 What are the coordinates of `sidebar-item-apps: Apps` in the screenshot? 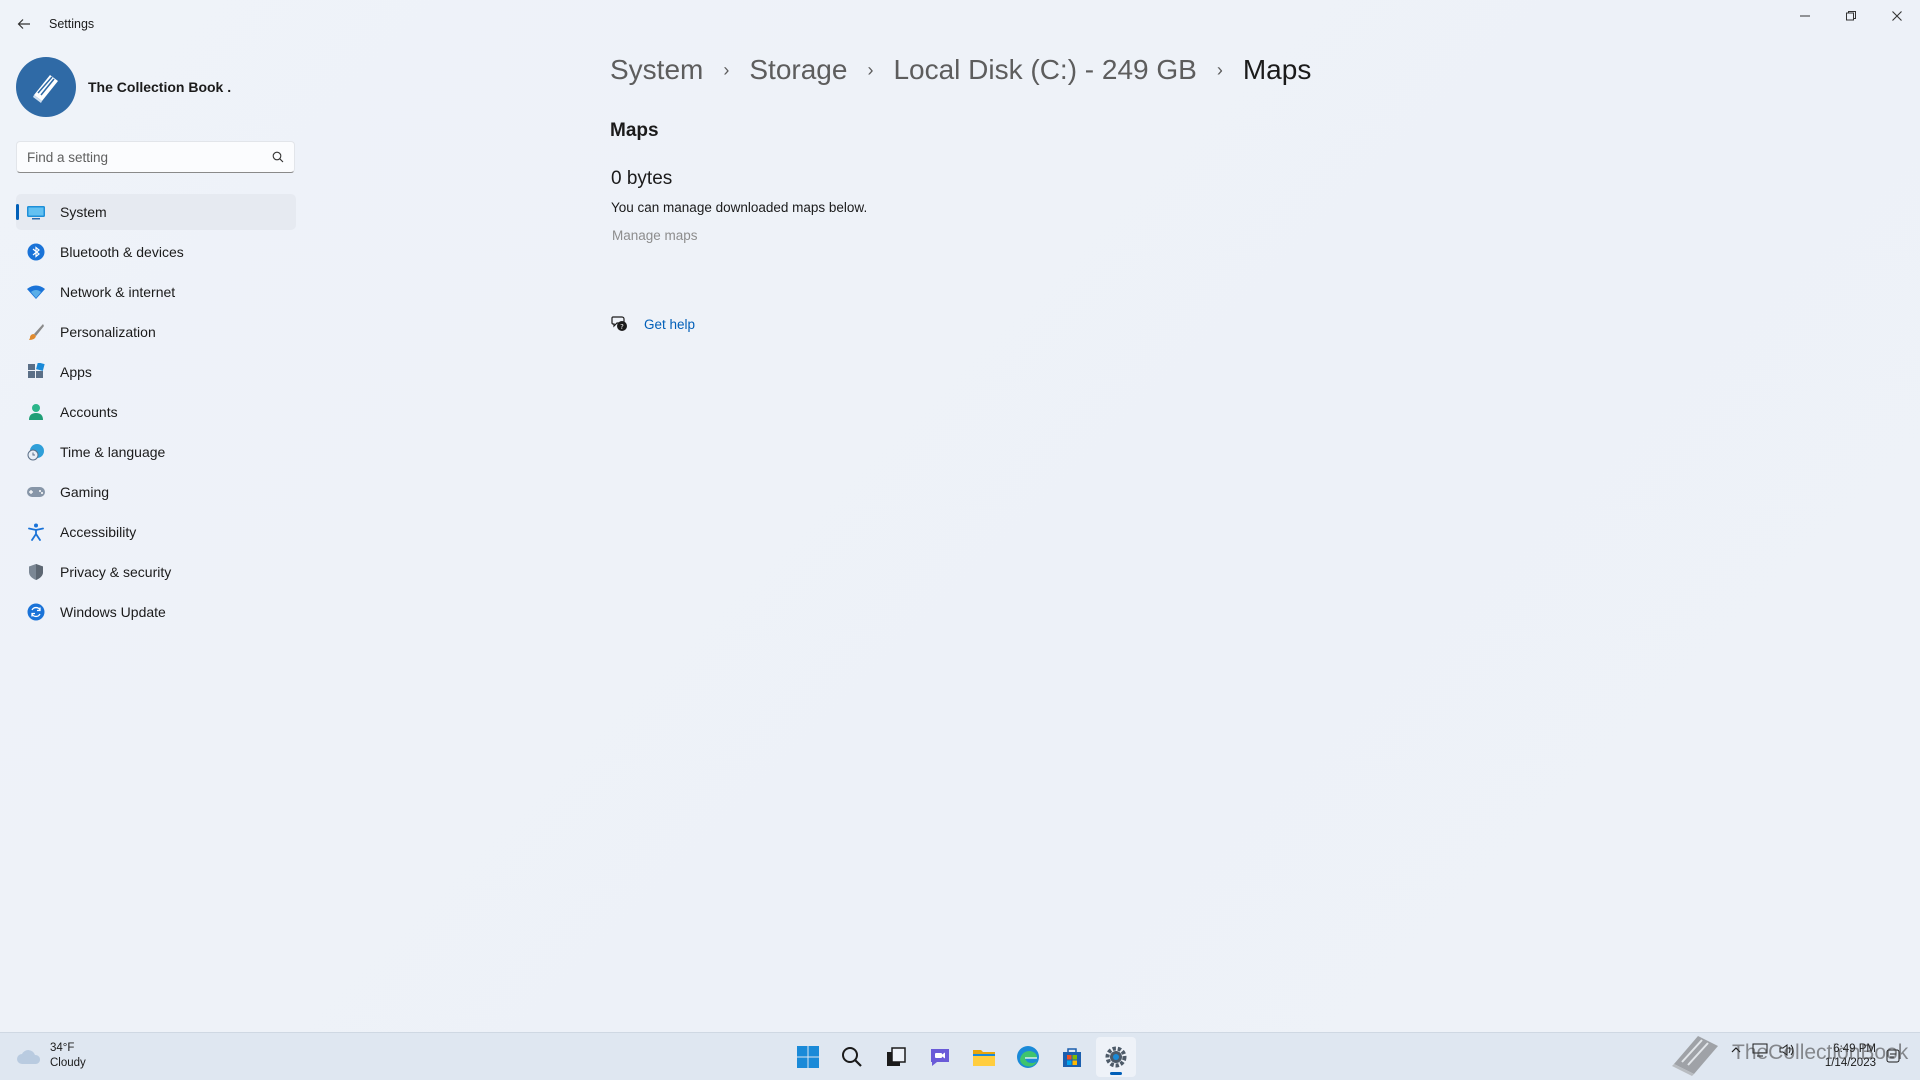 It's located at (156, 372).